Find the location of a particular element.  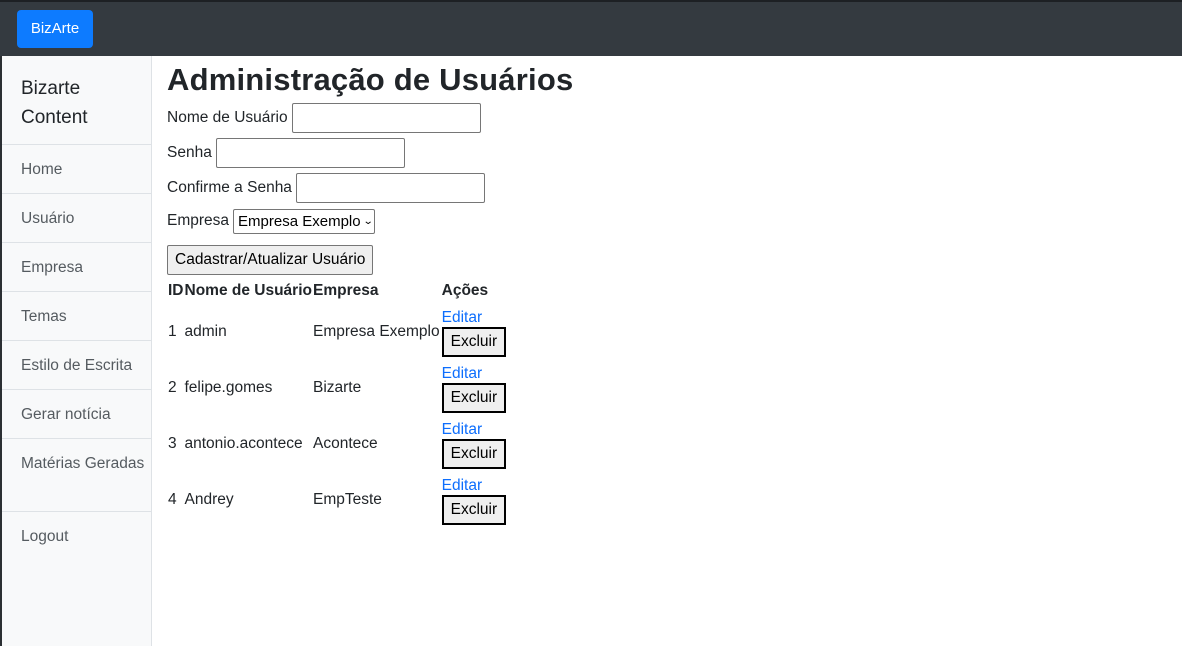

header-id: ID is located at coordinates (176, 290).